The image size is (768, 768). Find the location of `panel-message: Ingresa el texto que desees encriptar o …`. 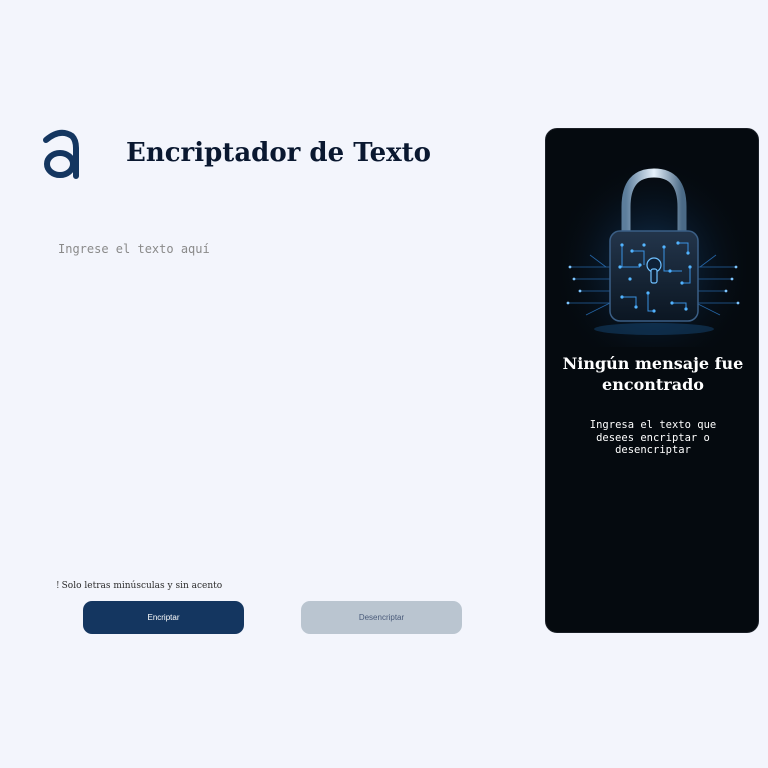

panel-message: Ingresa el texto que desees encriptar o … is located at coordinates (653, 437).